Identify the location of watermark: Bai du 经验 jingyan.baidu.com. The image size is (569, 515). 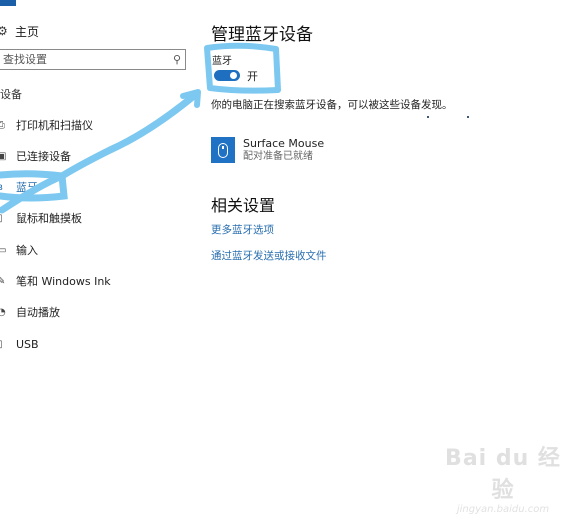
(503, 477).